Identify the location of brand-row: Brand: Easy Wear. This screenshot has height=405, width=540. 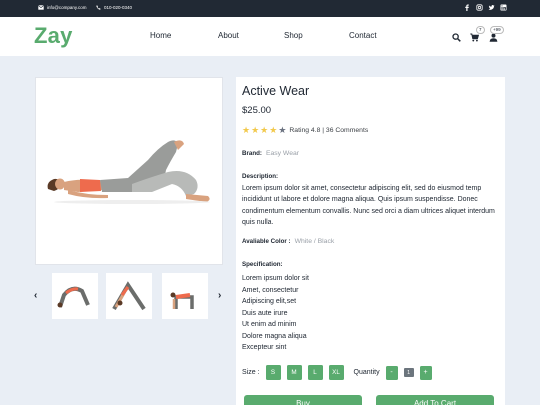
(270, 153).